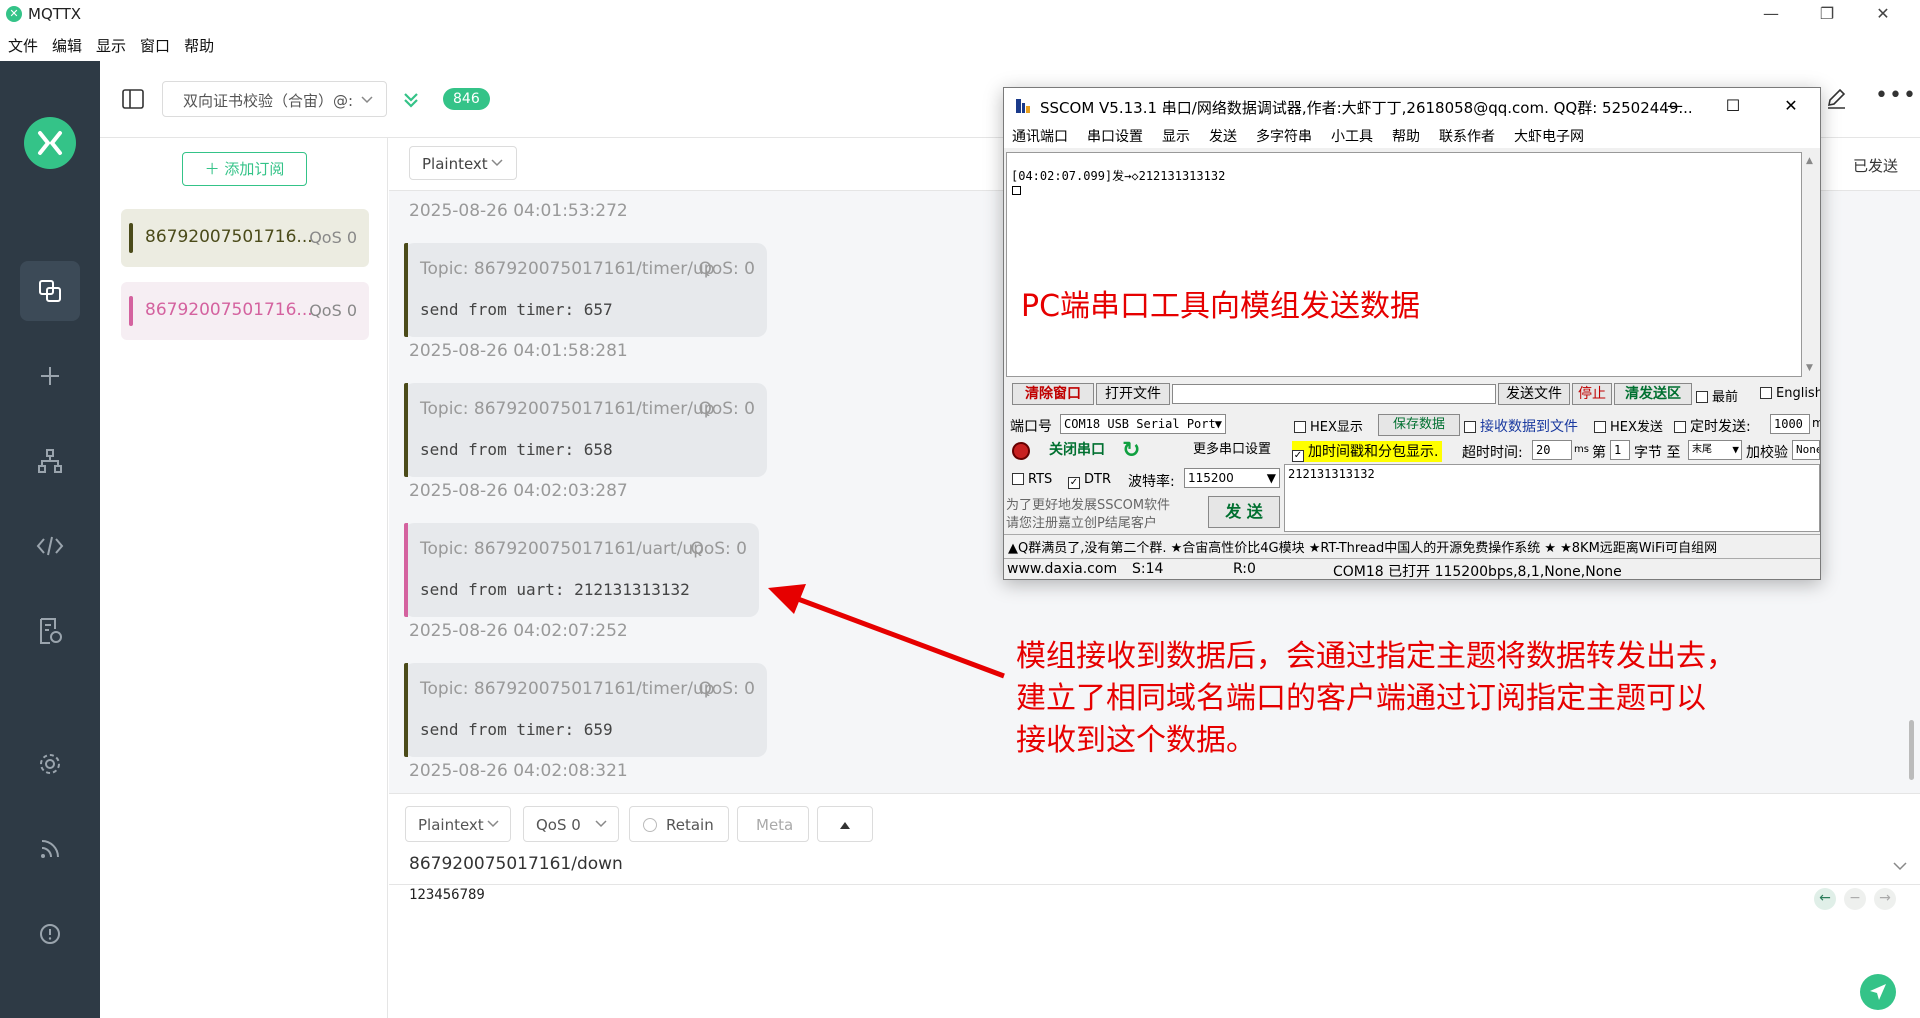  What do you see at coordinates (1717, 395) in the screenshot?
I see `sscom-topmost-checkbox: 最前` at bounding box center [1717, 395].